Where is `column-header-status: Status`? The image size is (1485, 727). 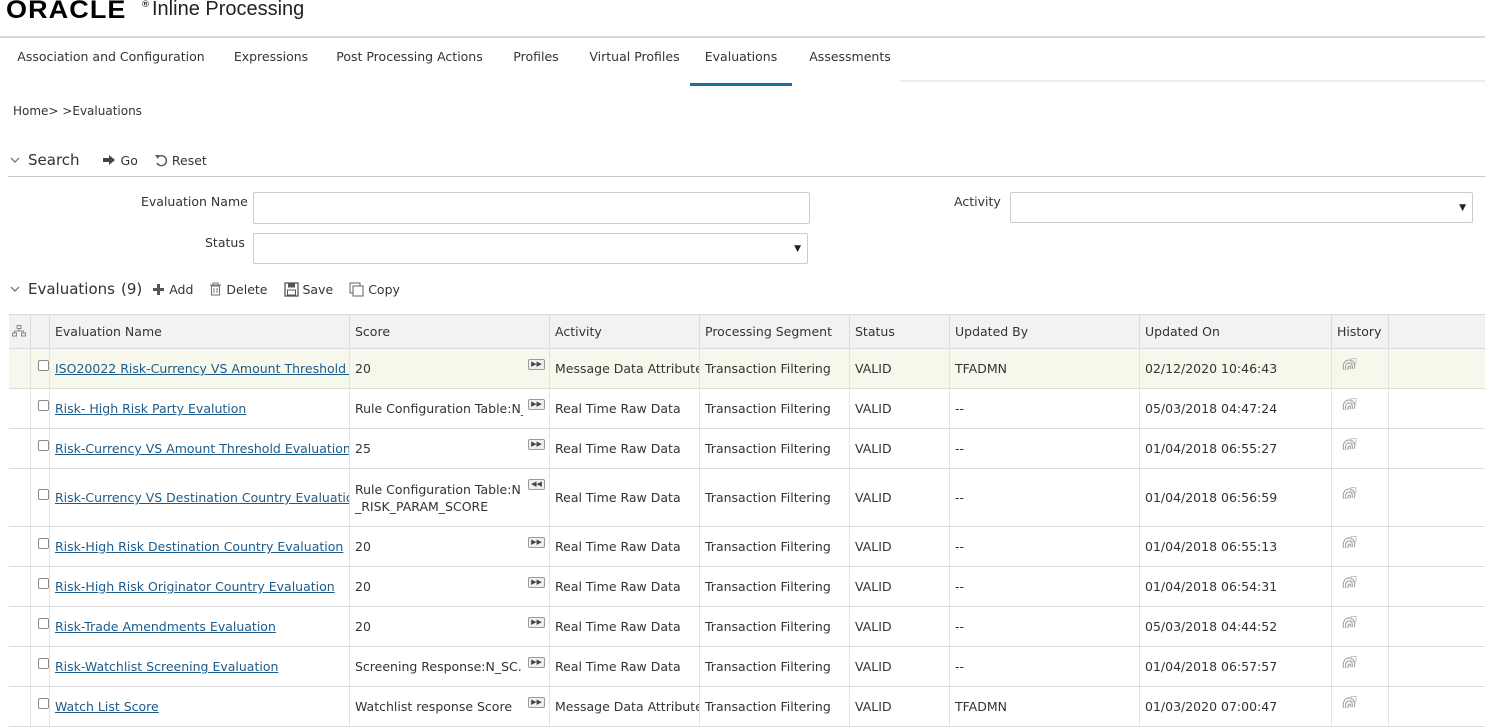
column-header-status: Status is located at coordinates (900, 331).